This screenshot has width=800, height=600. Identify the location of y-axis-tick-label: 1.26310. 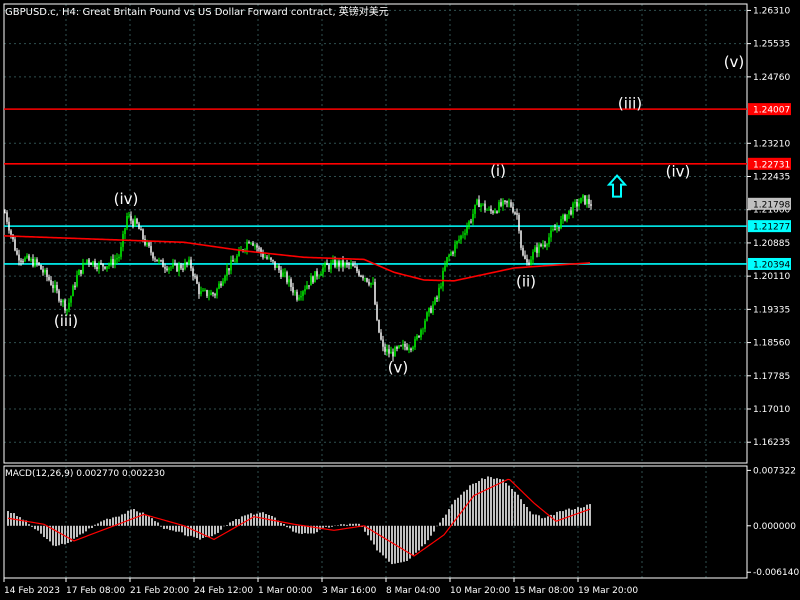
(771, 11).